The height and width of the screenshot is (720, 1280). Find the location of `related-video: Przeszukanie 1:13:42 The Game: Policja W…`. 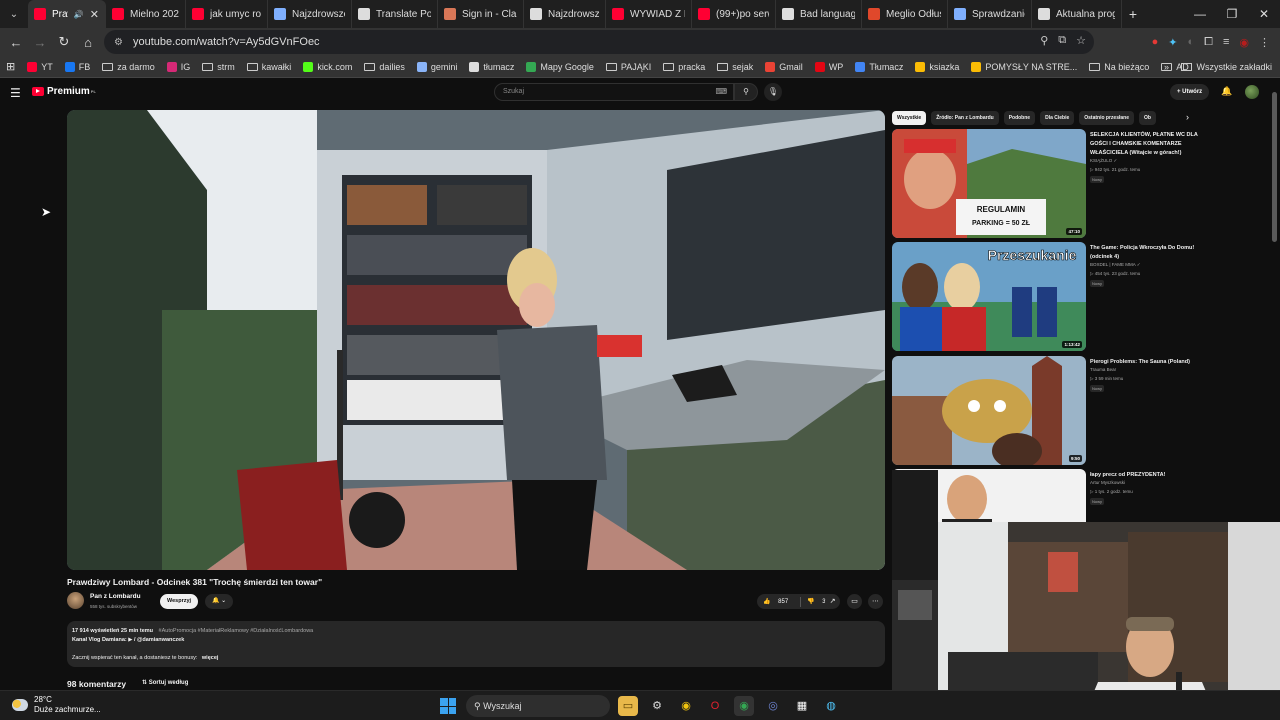

related-video: Przeszukanie 1:13:42 The Game: Policja W… is located at coordinates (1052, 296).